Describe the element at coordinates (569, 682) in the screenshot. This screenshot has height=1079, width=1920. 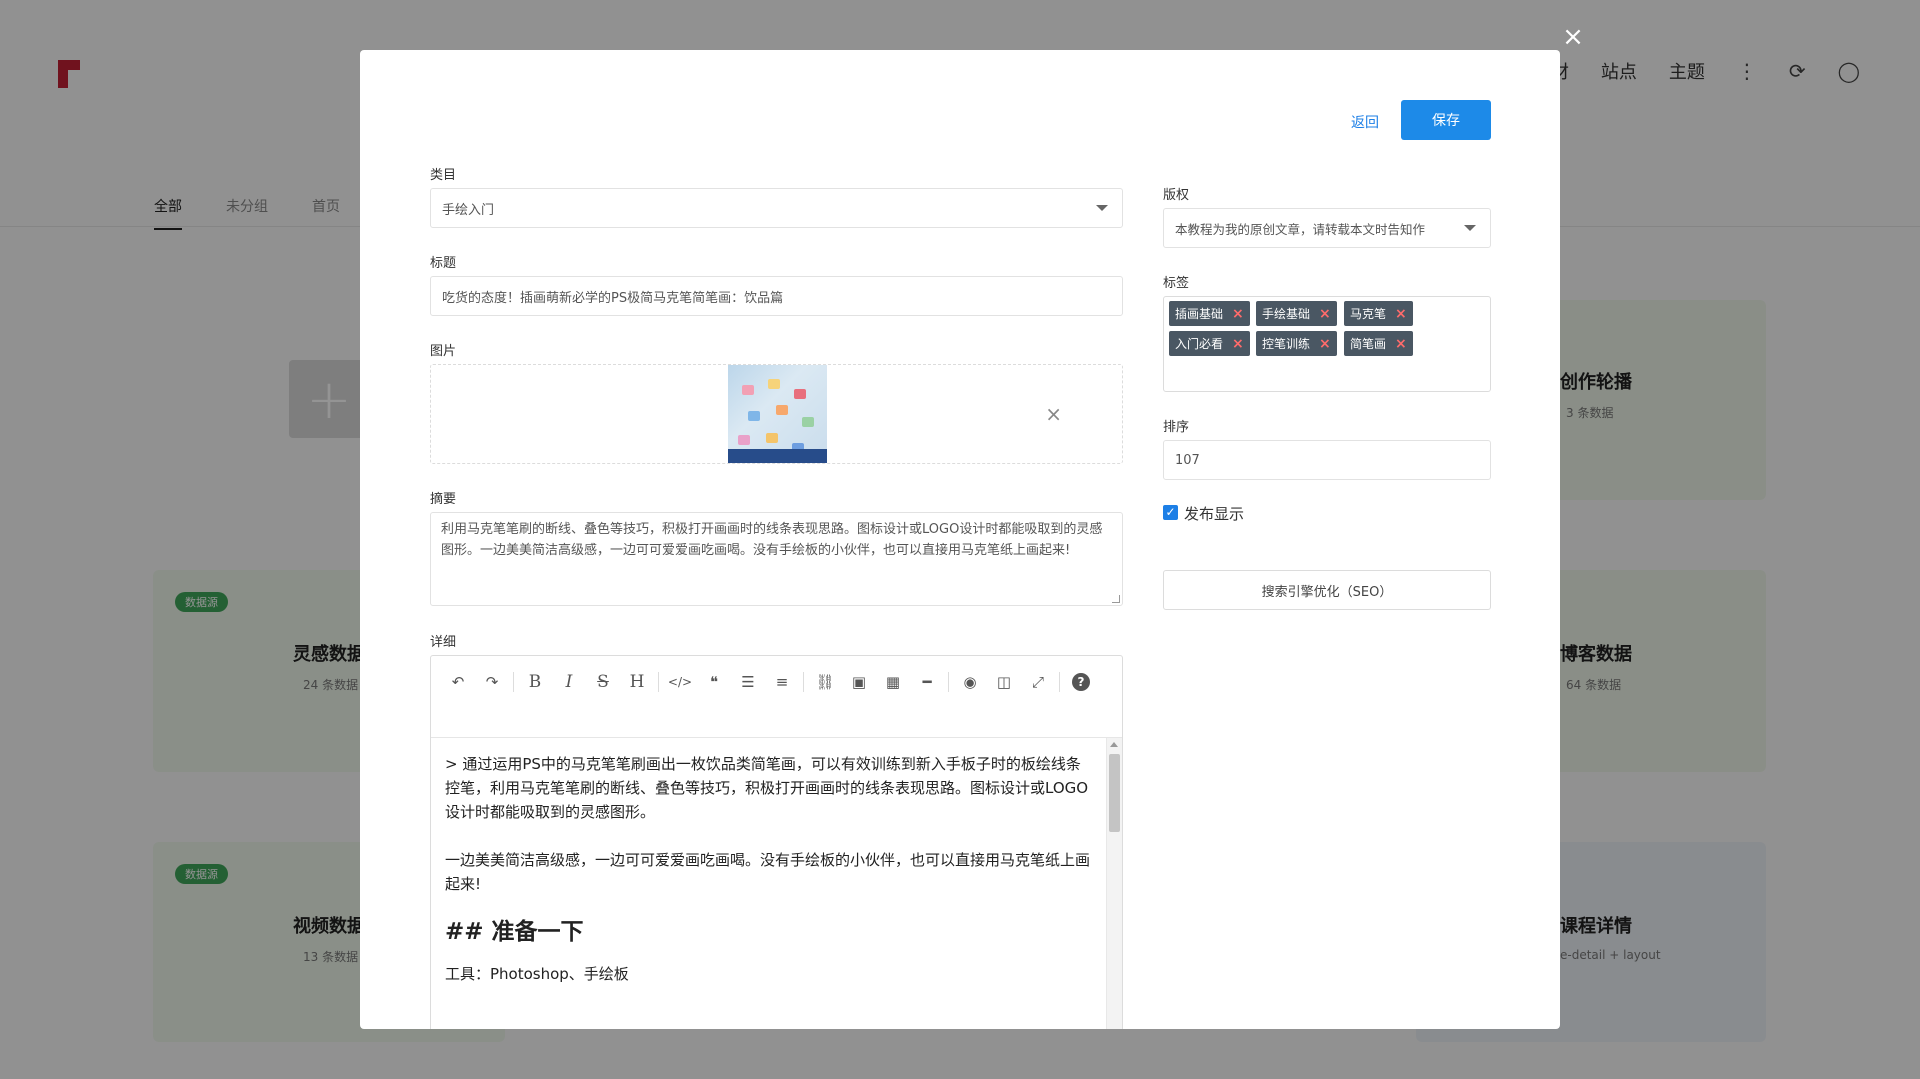
I see `italic-icon: I` at that location.